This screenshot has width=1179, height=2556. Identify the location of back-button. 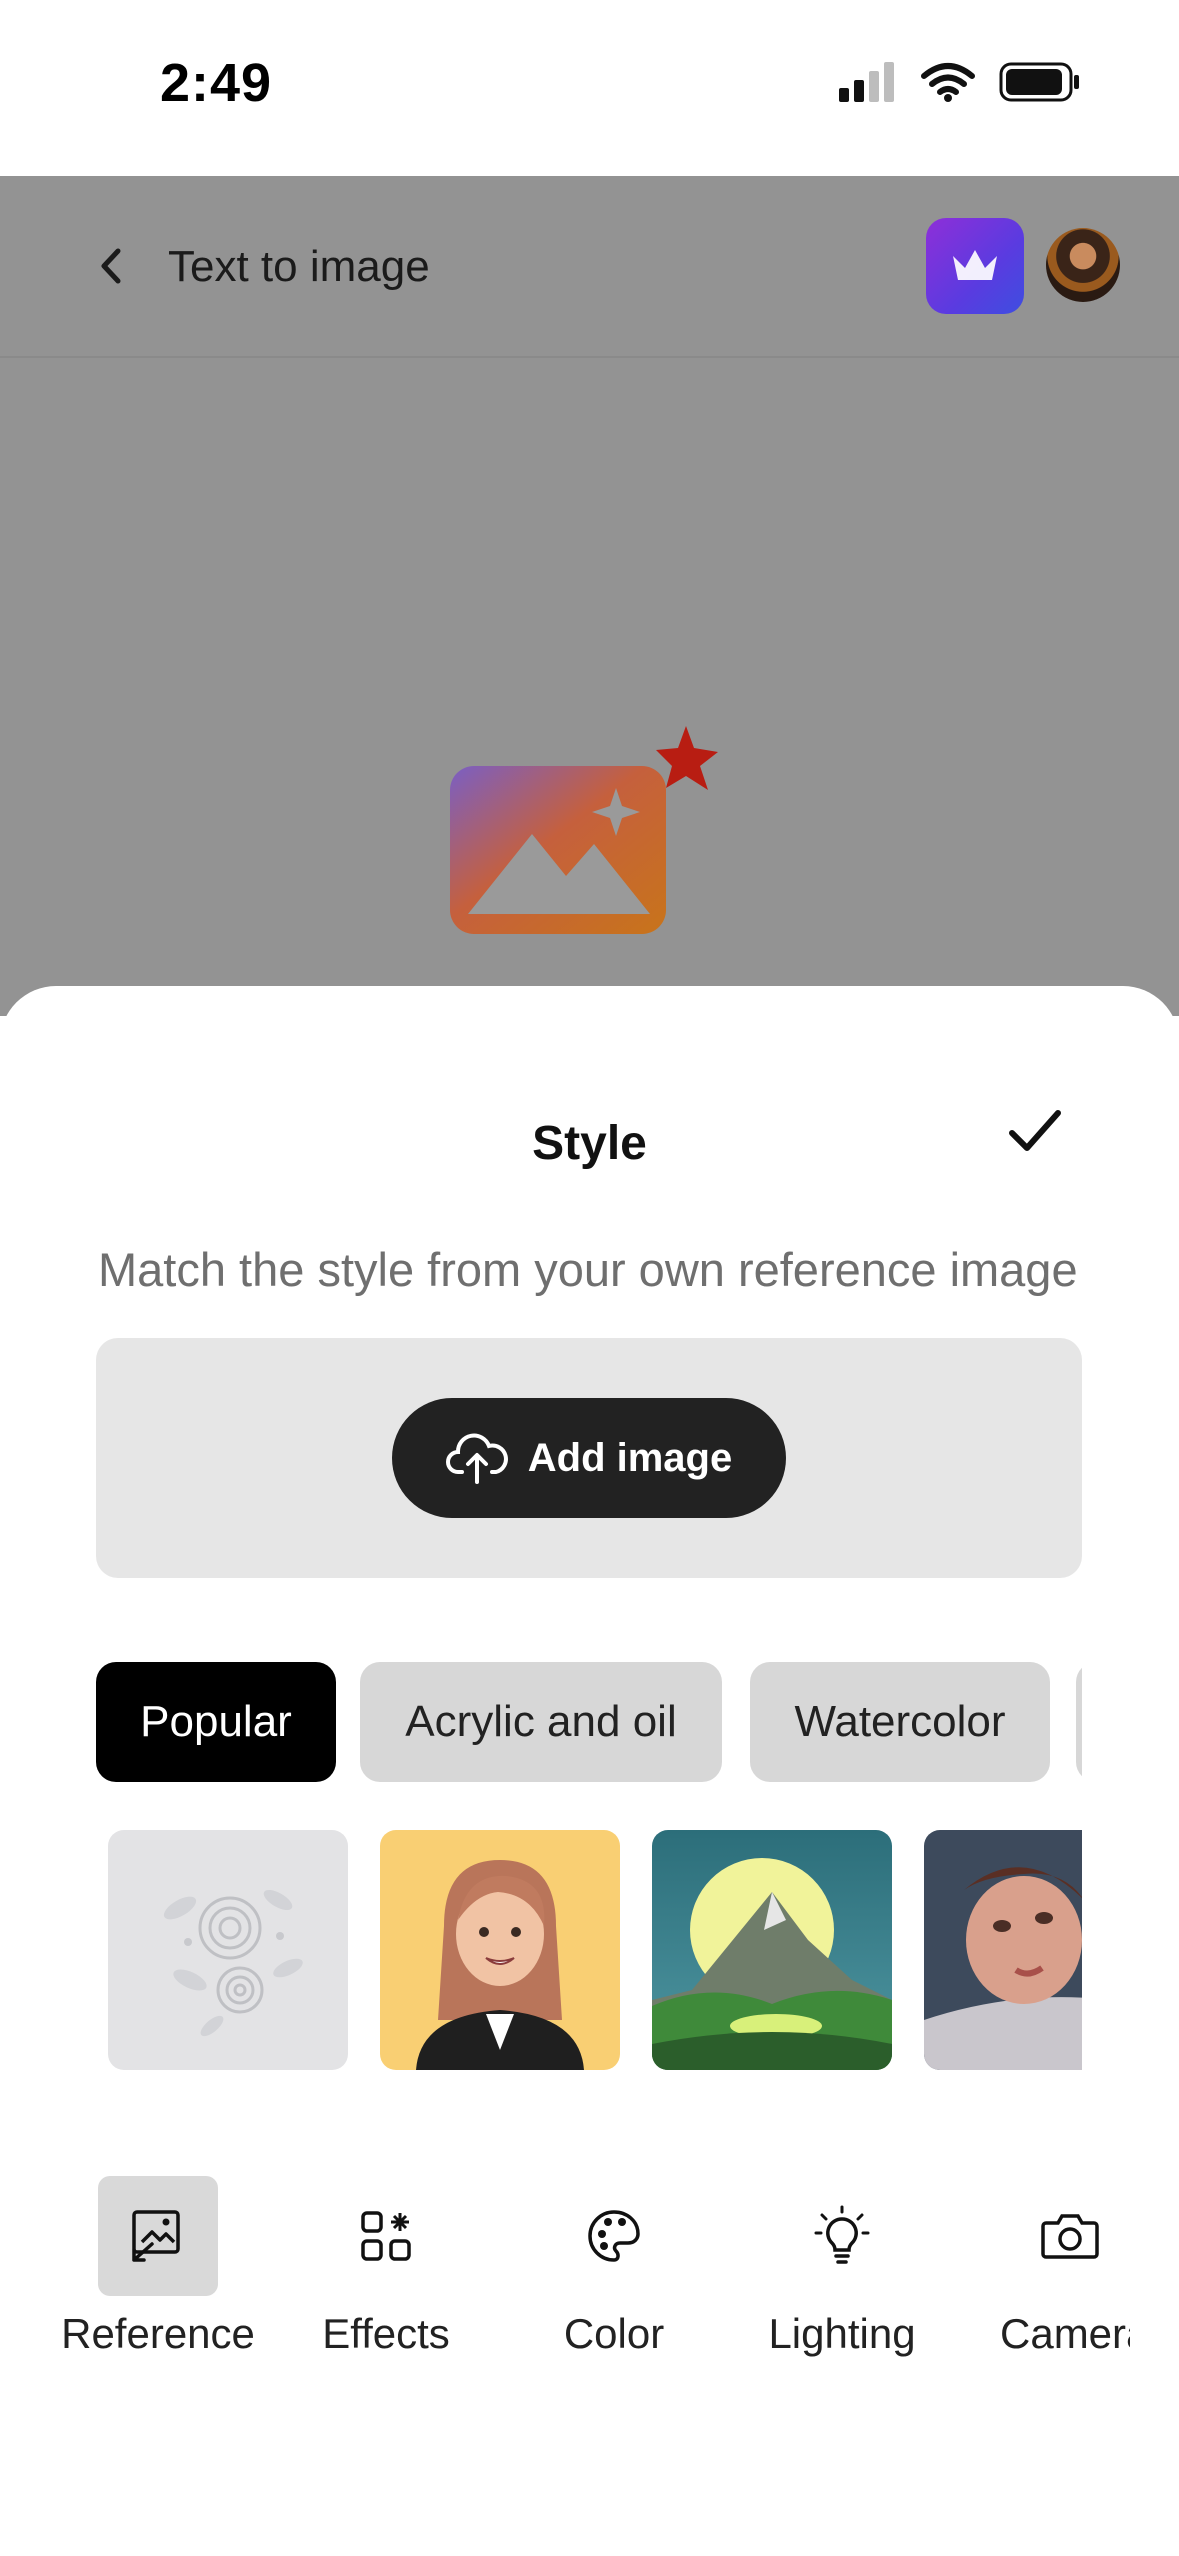
(111, 266).